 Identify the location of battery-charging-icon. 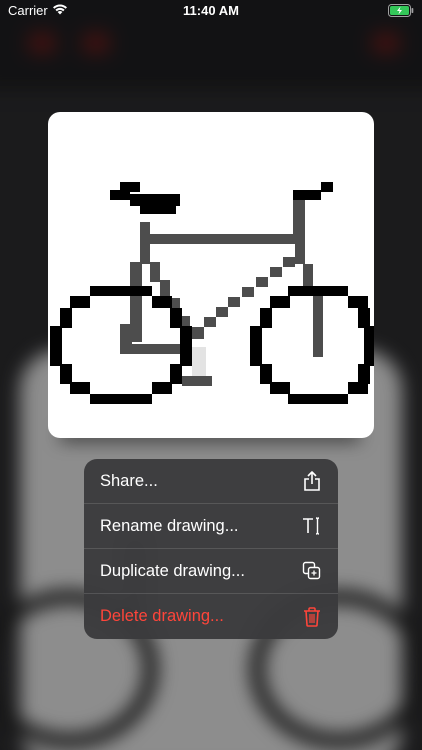
(401, 12).